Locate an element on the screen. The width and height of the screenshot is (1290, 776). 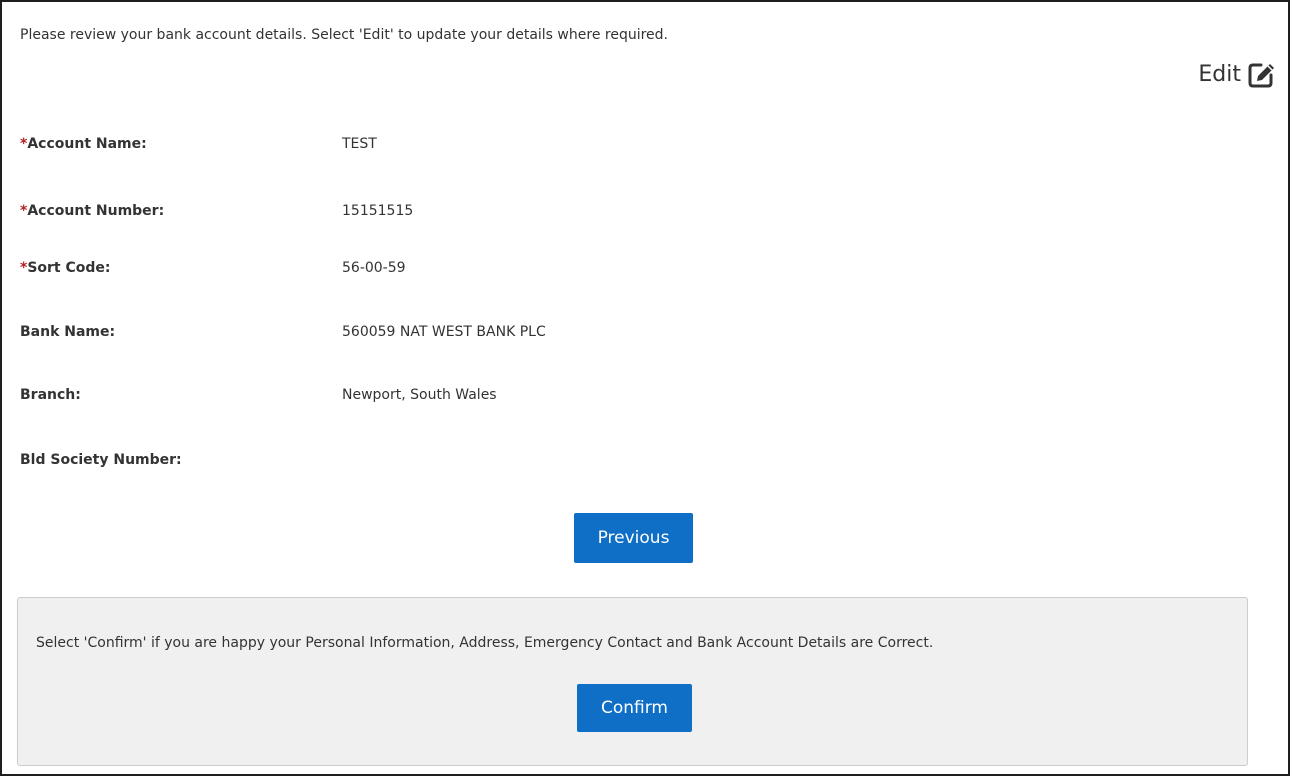
field-sort-code: *Sort Code: 56-00-59 is located at coordinates (470, 268).